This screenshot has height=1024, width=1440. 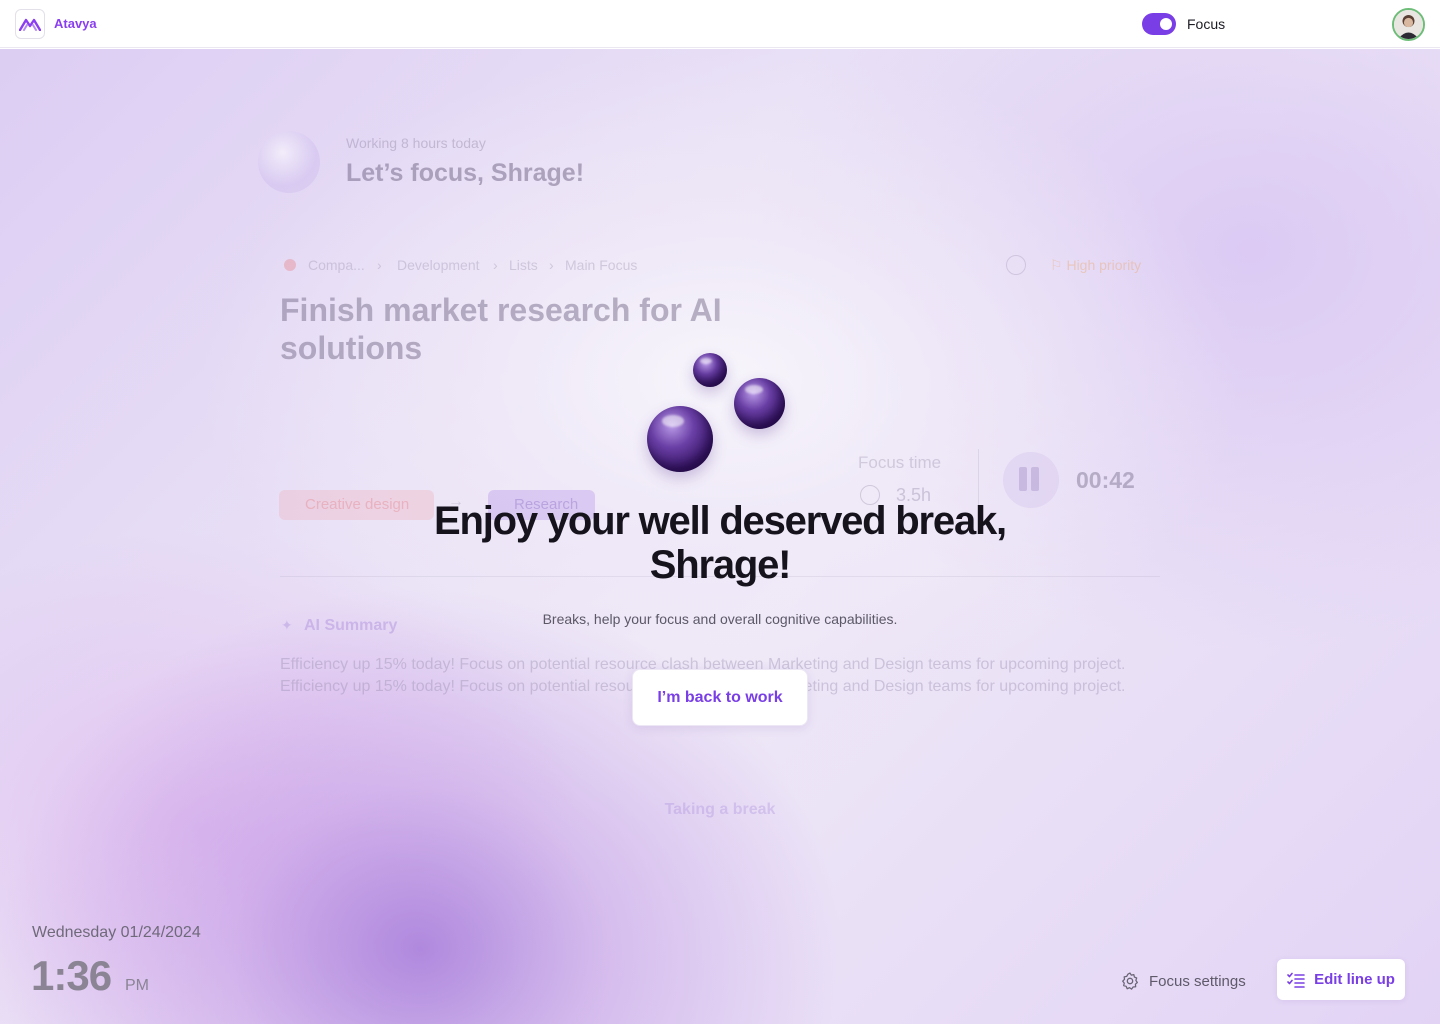 I want to click on current-date: Wednesday 01/24/2024, so click(x=116, y=932).